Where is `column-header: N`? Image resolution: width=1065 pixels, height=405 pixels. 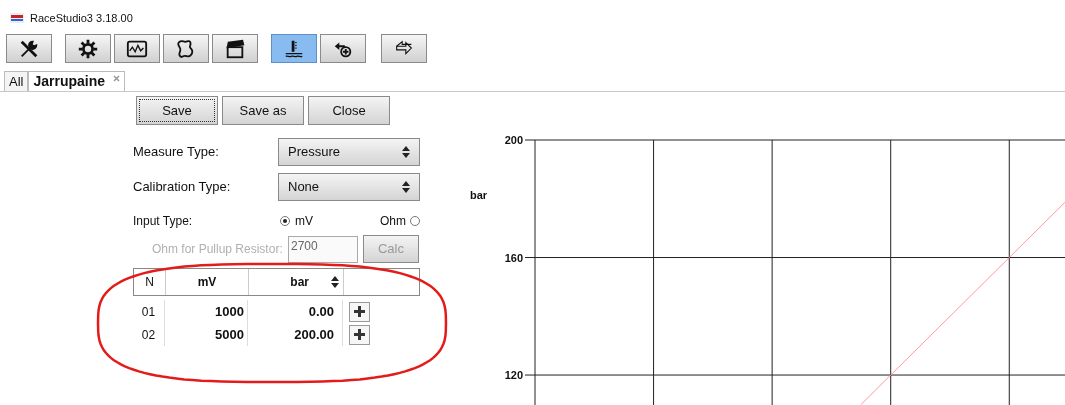 column-header: N is located at coordinates (150, 282).